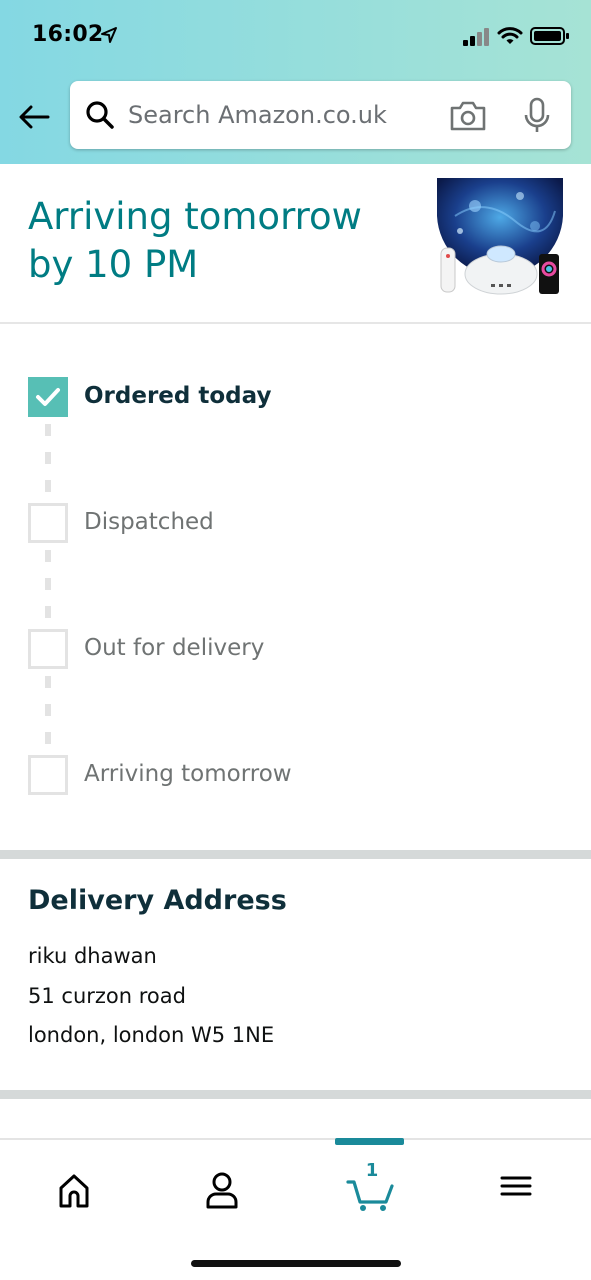 The width and height of the screenshot is (591, 1280). I want to click on product-image, so click(500, 237).